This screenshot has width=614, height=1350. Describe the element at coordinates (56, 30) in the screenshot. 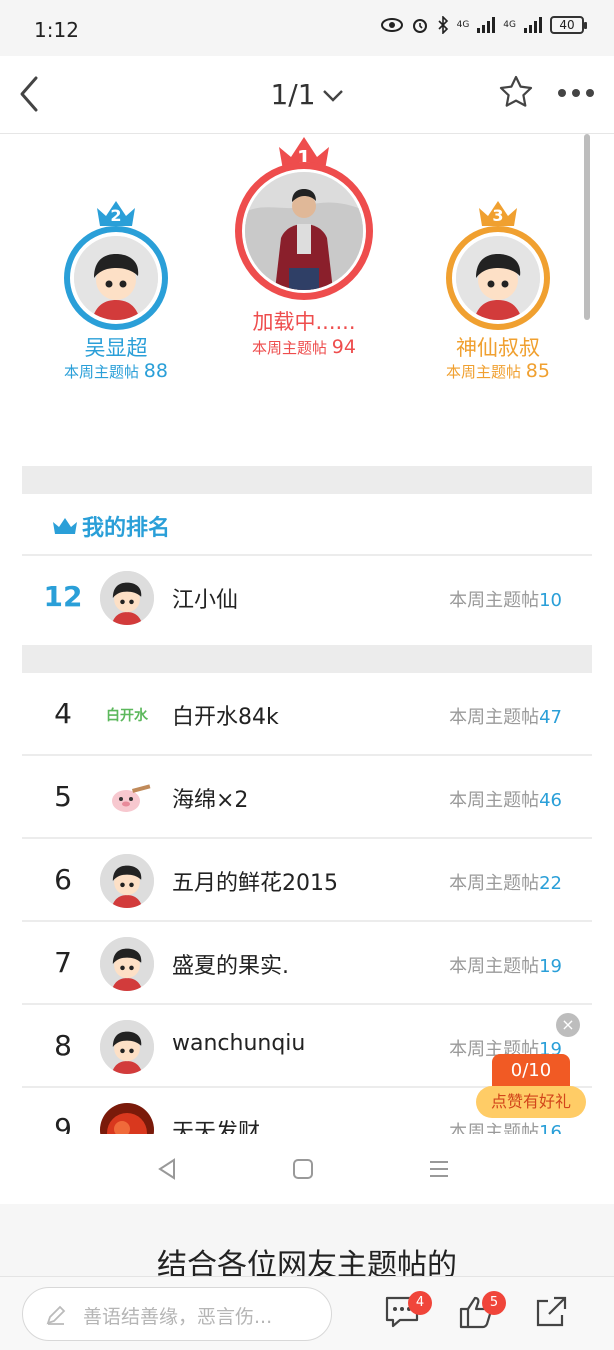

I see `status-time: 1:12` at that location.